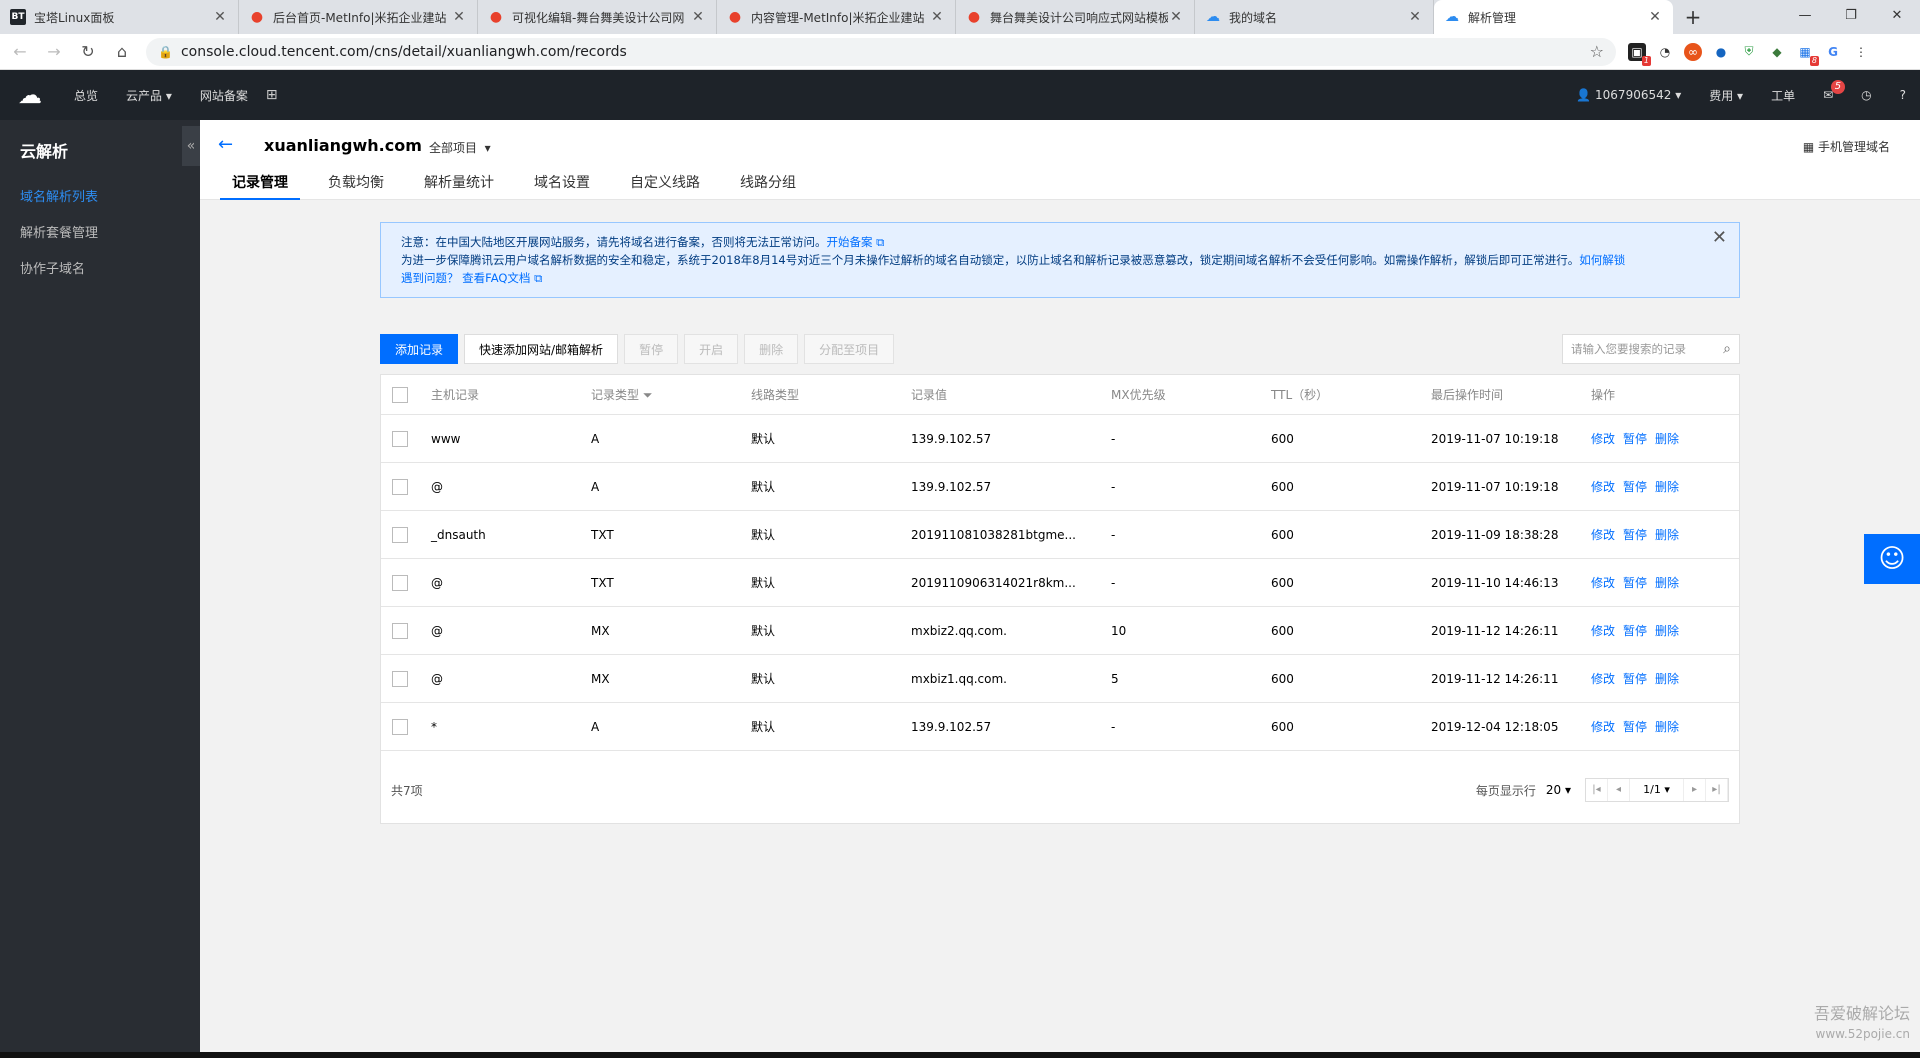  I want to click on sidebar-item-domain-list: 域名解析列表, so click(100, 198).